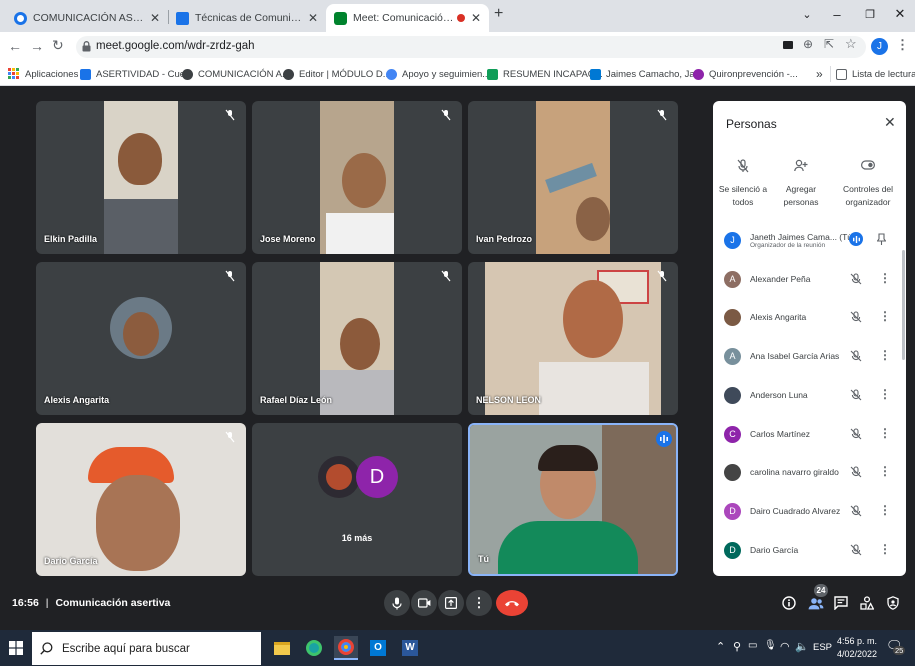  Describe the element at coordinates (903, 305) in the screenshot. I see `panel-scrollbar` at that location.